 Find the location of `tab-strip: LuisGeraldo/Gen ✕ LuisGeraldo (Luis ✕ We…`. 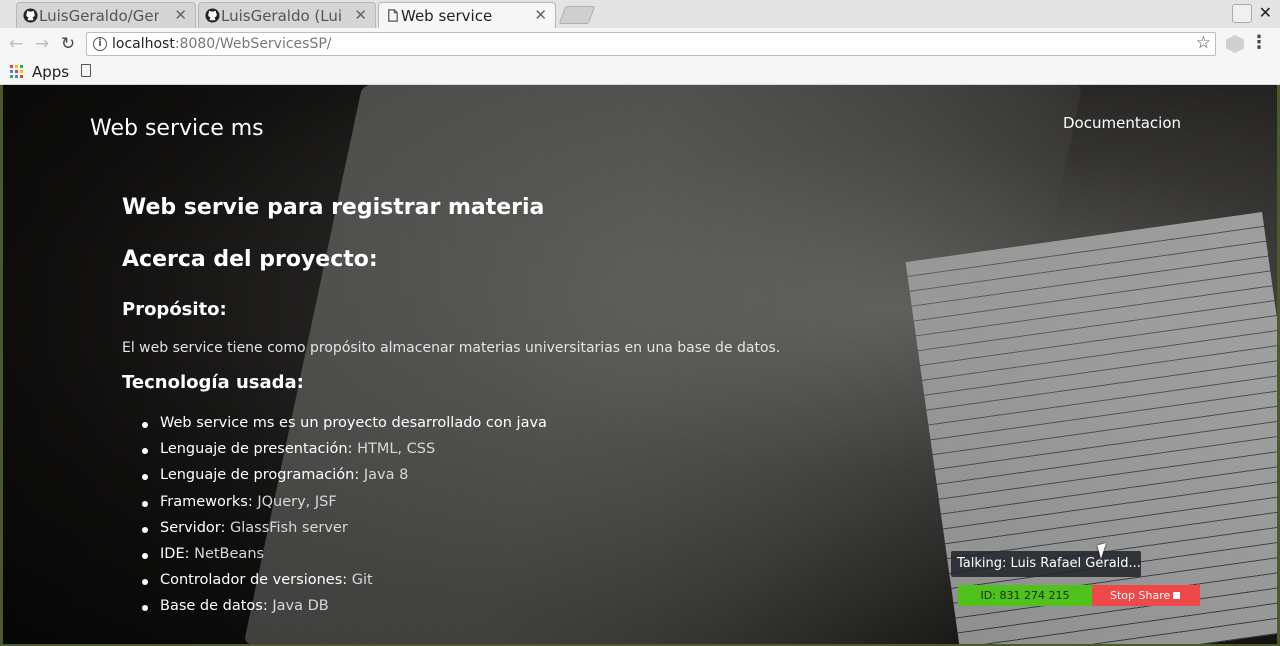

tab-strip: LuisGeraldo/Gen ✕ LuisGeraldo (Luis ✕ We… is located at coordinates (640, 14).